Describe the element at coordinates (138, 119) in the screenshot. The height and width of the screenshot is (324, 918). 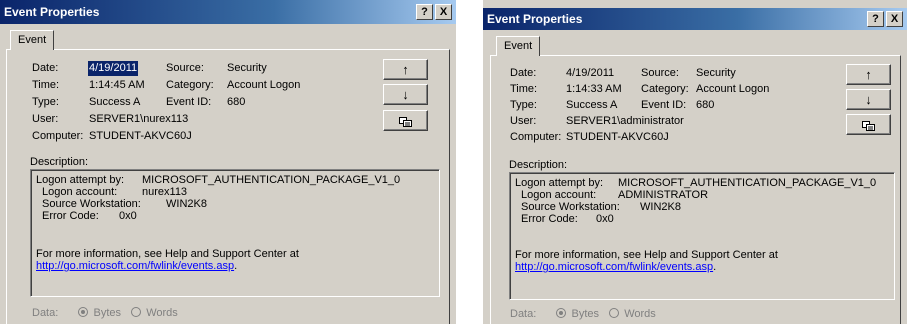
I see `user-value: SERVER1\nurex113` at that location.